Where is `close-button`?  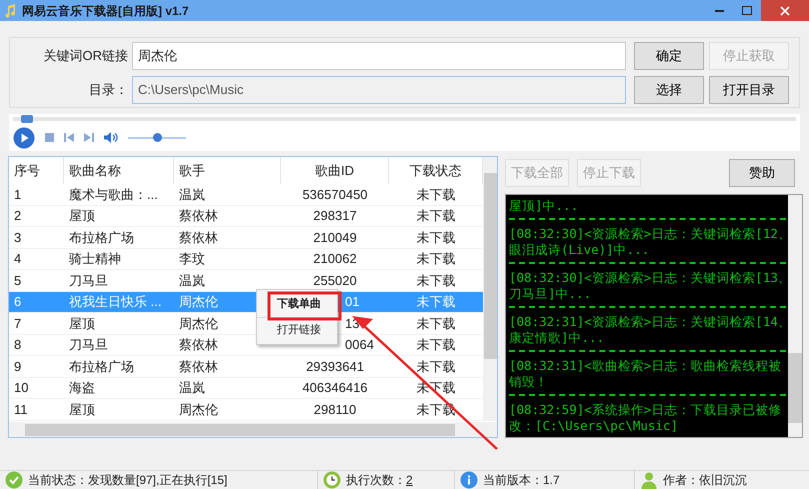 close-button is located at coordinates (785, 10).